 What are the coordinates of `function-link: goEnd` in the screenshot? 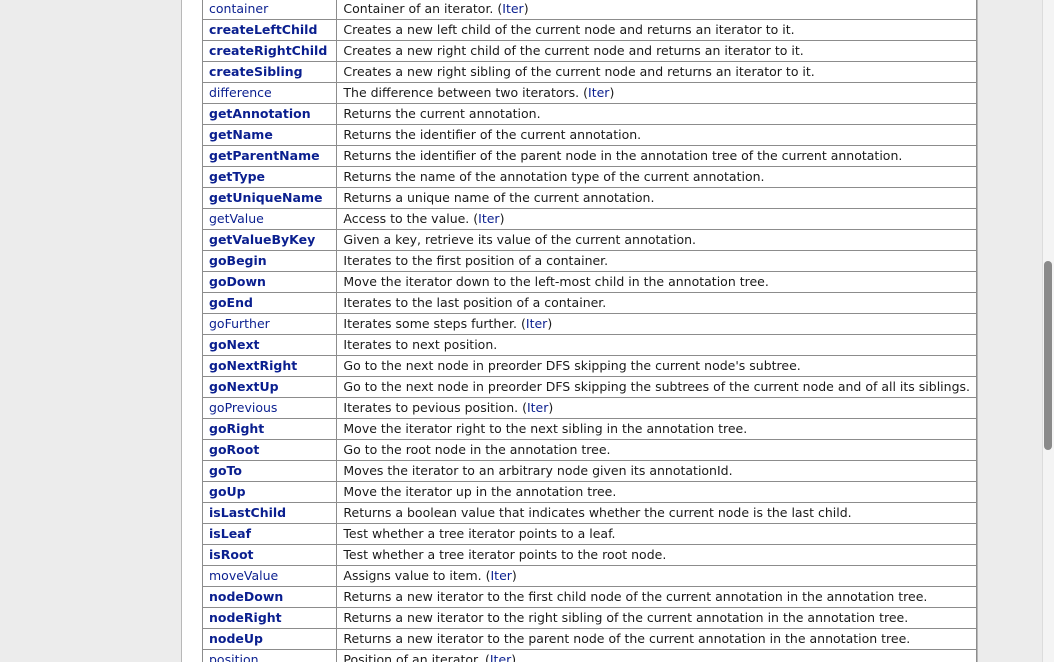 It's located at (231, 302).